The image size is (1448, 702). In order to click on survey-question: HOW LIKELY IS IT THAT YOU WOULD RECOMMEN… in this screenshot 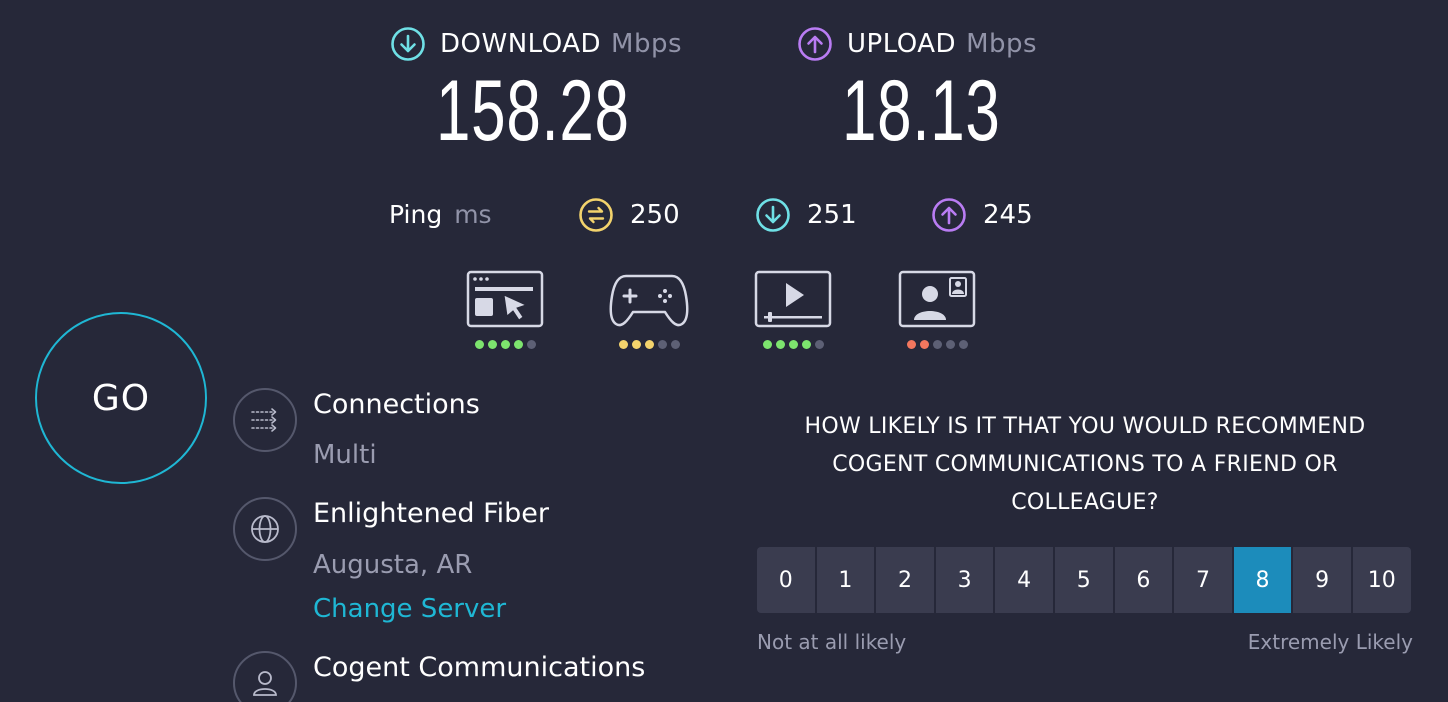, I will do `click(1085, 464)`.